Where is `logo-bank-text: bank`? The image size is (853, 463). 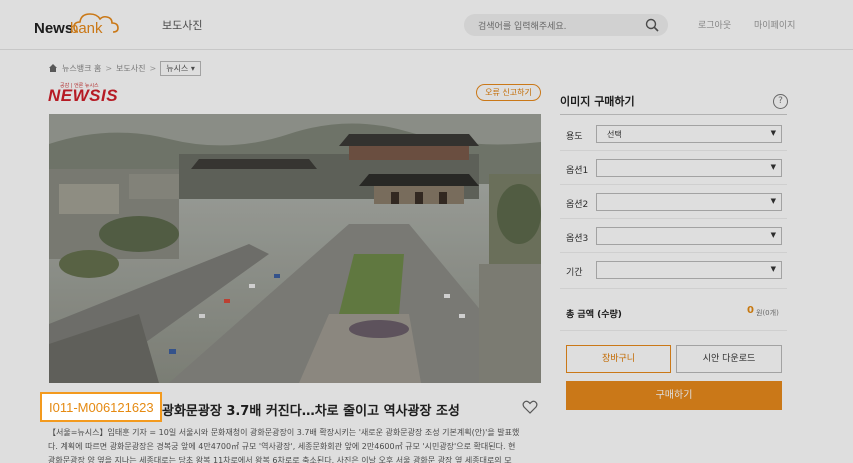 logo-bank-text: bank is located at coordinates (86, 28).